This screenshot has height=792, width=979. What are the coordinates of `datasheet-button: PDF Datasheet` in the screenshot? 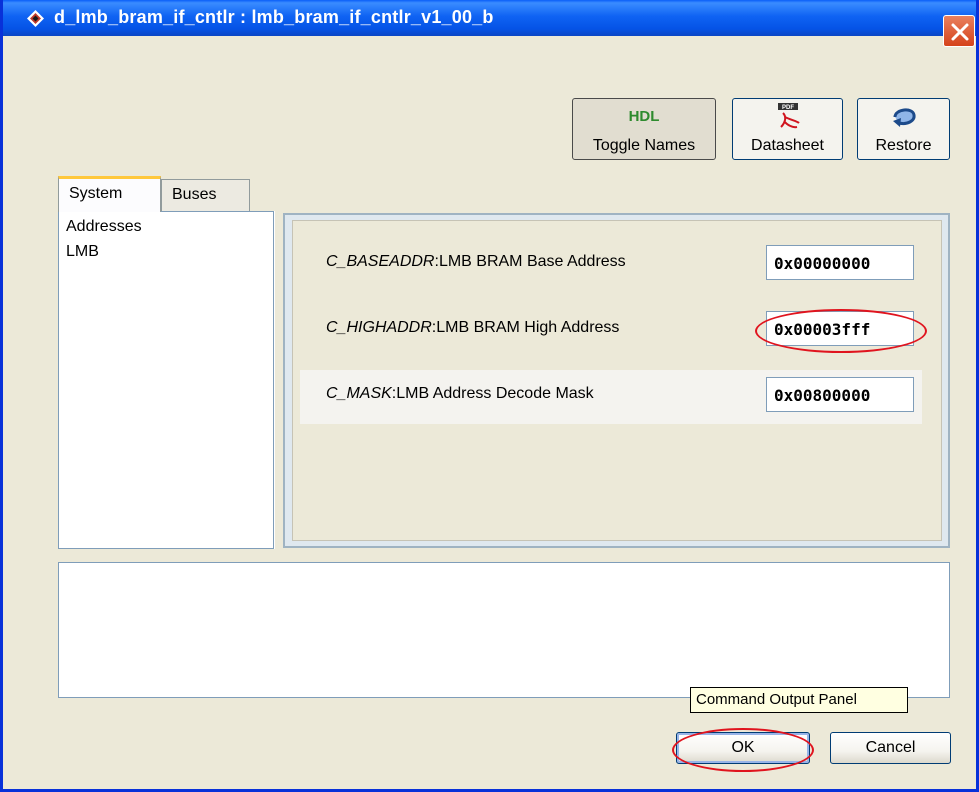 It's located at (787, 129).